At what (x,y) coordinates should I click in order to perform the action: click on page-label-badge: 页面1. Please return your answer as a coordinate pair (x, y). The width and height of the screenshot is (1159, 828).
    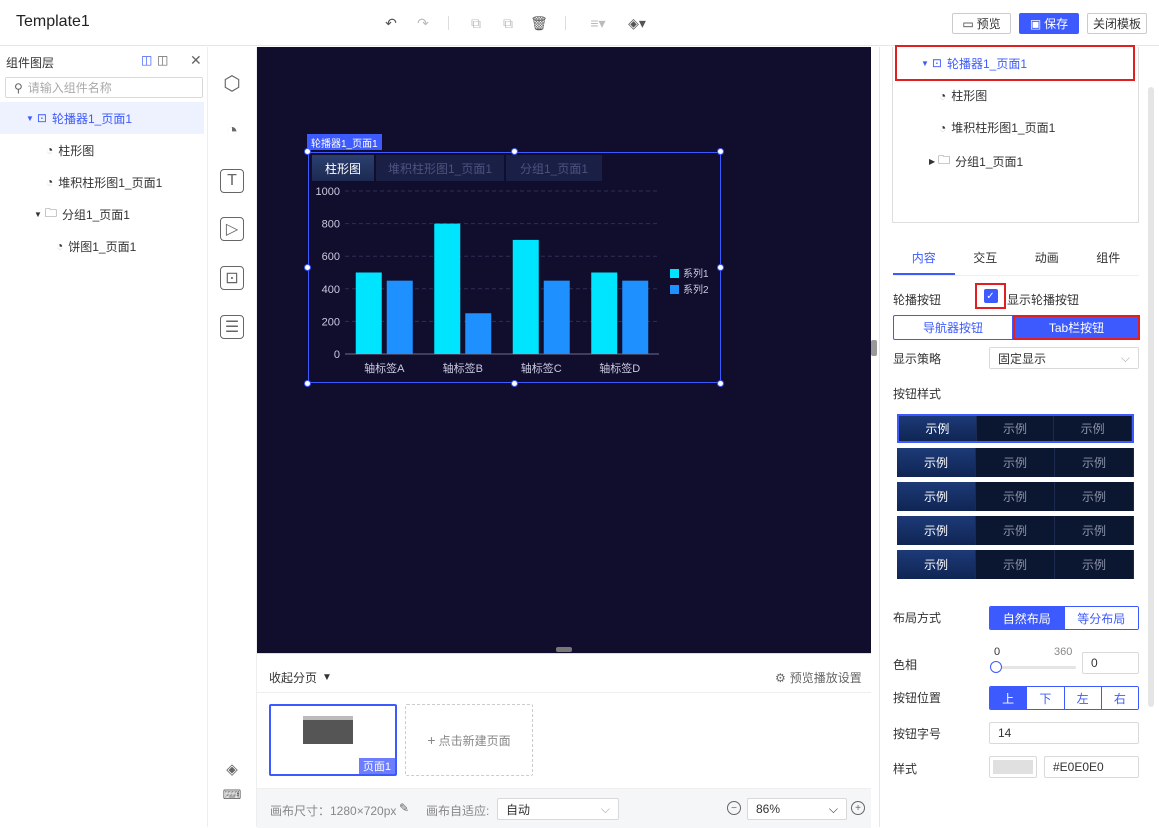
    Looking at the image, I should click on (376, 766).